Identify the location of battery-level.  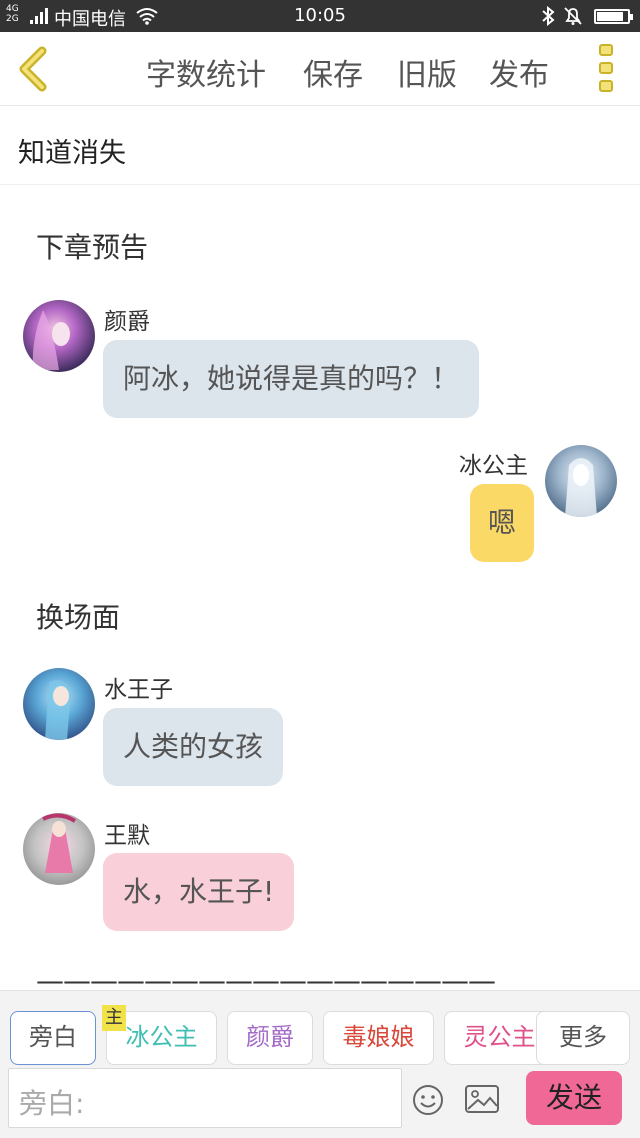
(610, 16).